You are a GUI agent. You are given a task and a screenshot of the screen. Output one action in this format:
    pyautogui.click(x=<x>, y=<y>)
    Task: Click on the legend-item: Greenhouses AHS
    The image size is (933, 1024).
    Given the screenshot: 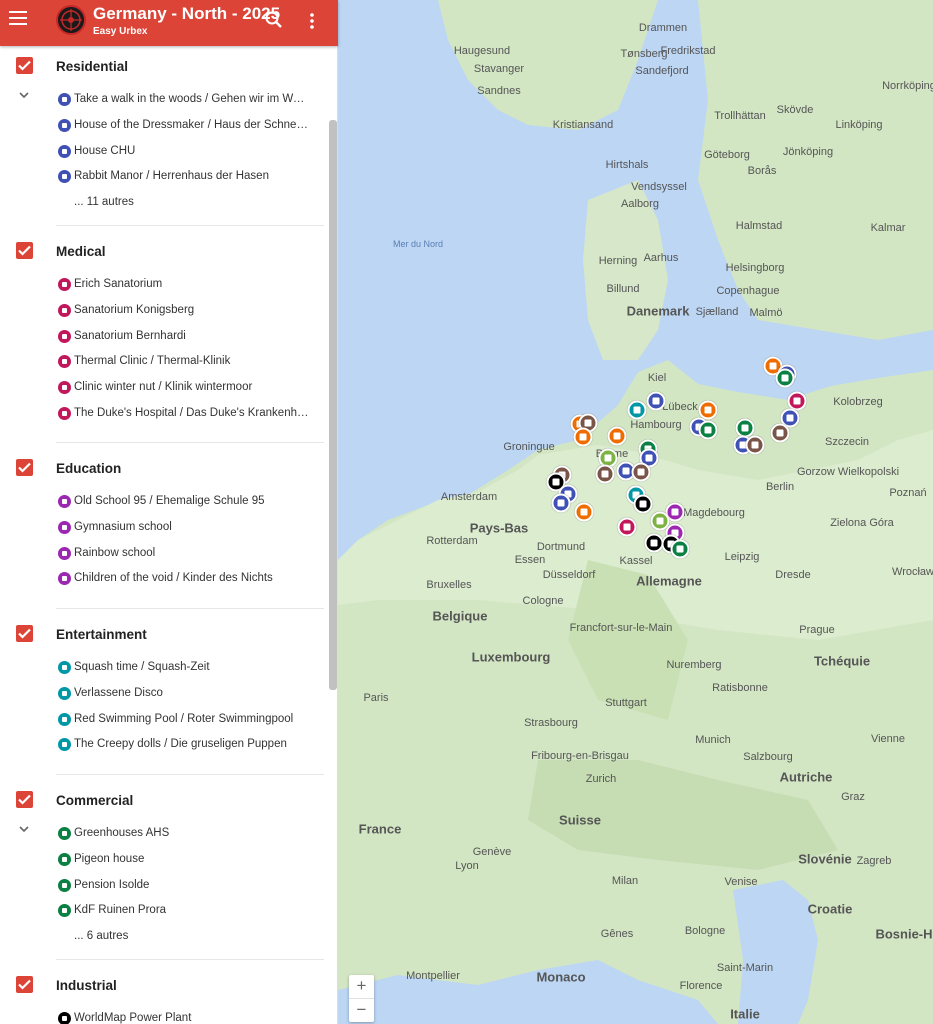 What is the action you would take?
    pyautogui.click(x=162, y=834)
    